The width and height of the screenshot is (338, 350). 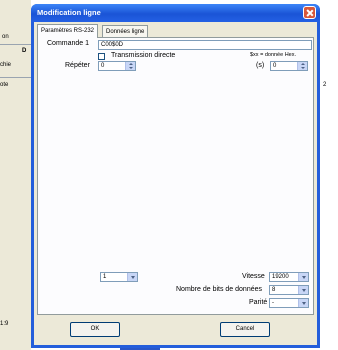 I want to click on repeter-spinner: 0, so click(x=117, y=66).